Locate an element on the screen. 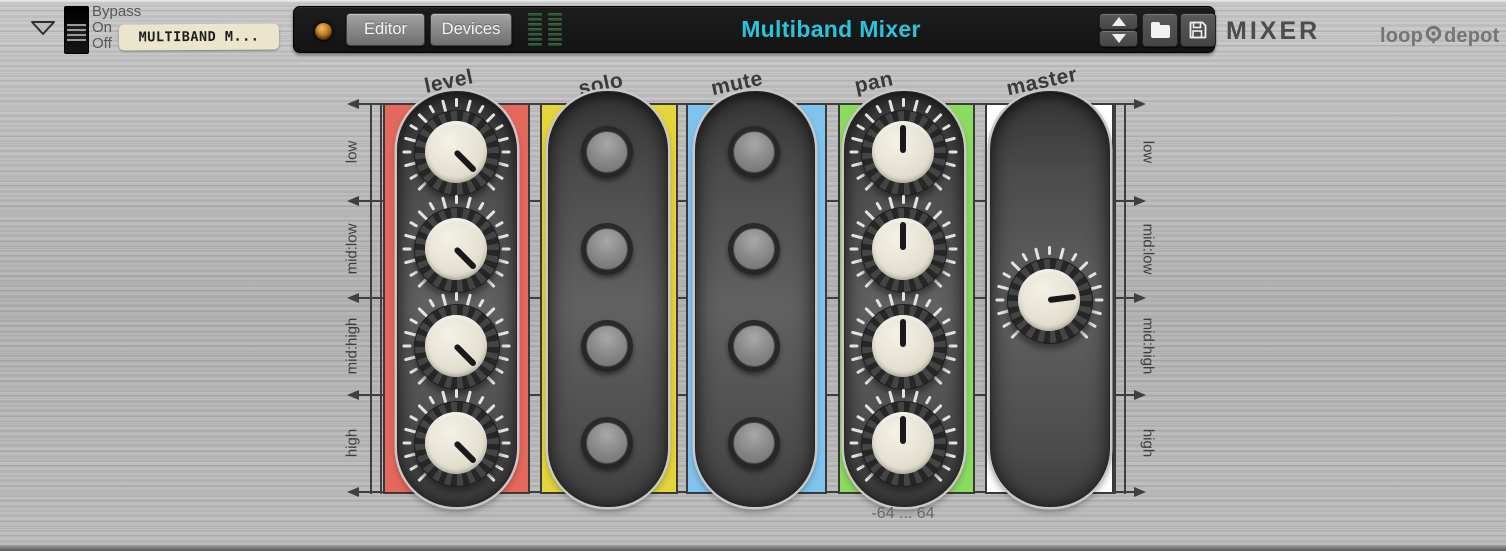 Image resolution: width=1506 pixels, height=551 pixels. load-preset-button is located at coordinates (1160, 30).